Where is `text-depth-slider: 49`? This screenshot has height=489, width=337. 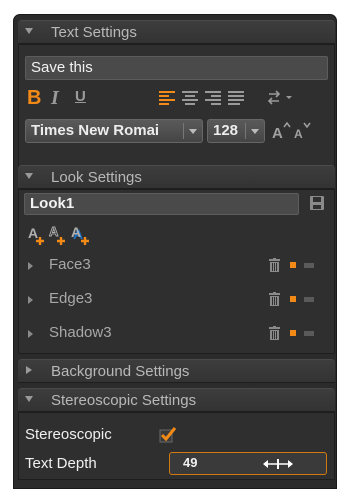 text-depth-slider: 49 is located at coordinates (248, 463).